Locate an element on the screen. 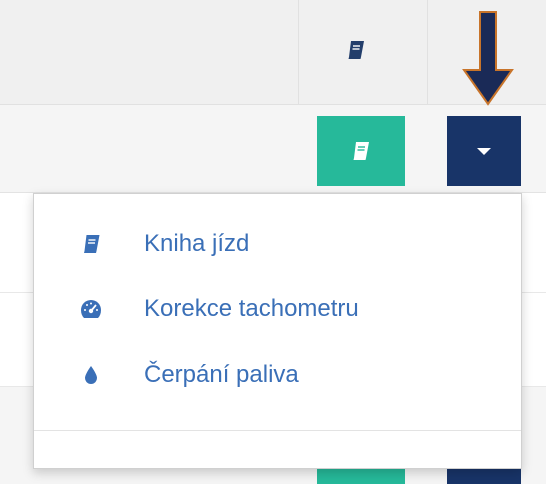 The image size is (546, 484). menu-item-tachometer: Korekce tachometru is located at coordinates (277, 309).